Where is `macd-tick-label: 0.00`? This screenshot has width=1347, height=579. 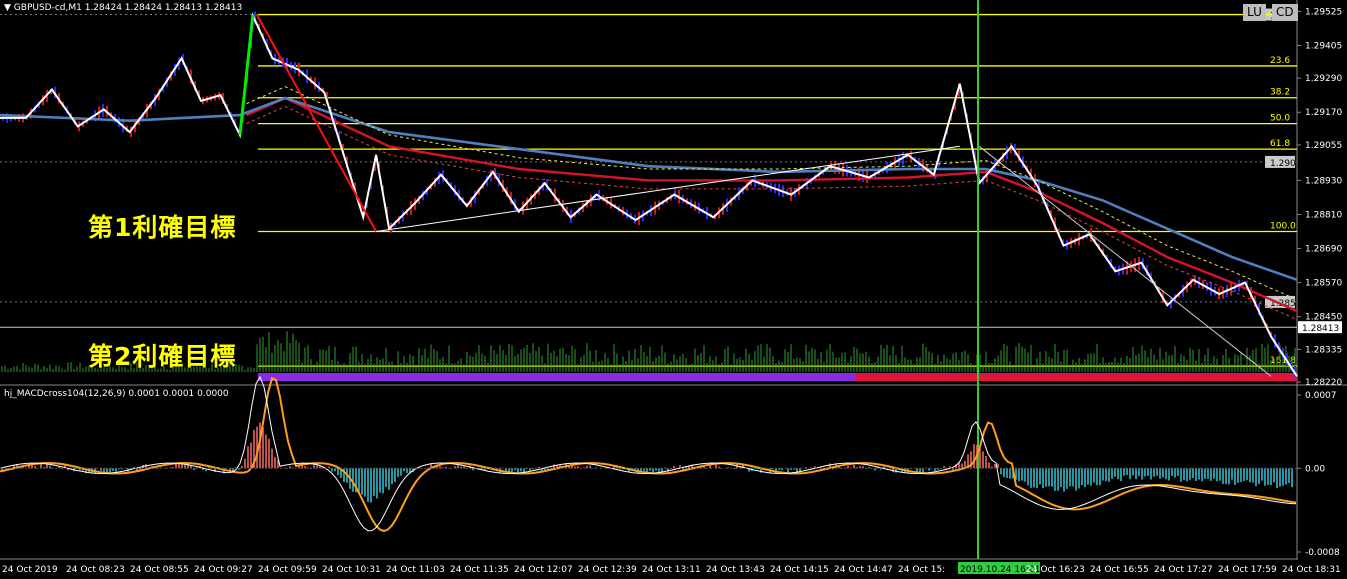
macd-tick-label: 0.00 is located at coordinates (1315, 469).